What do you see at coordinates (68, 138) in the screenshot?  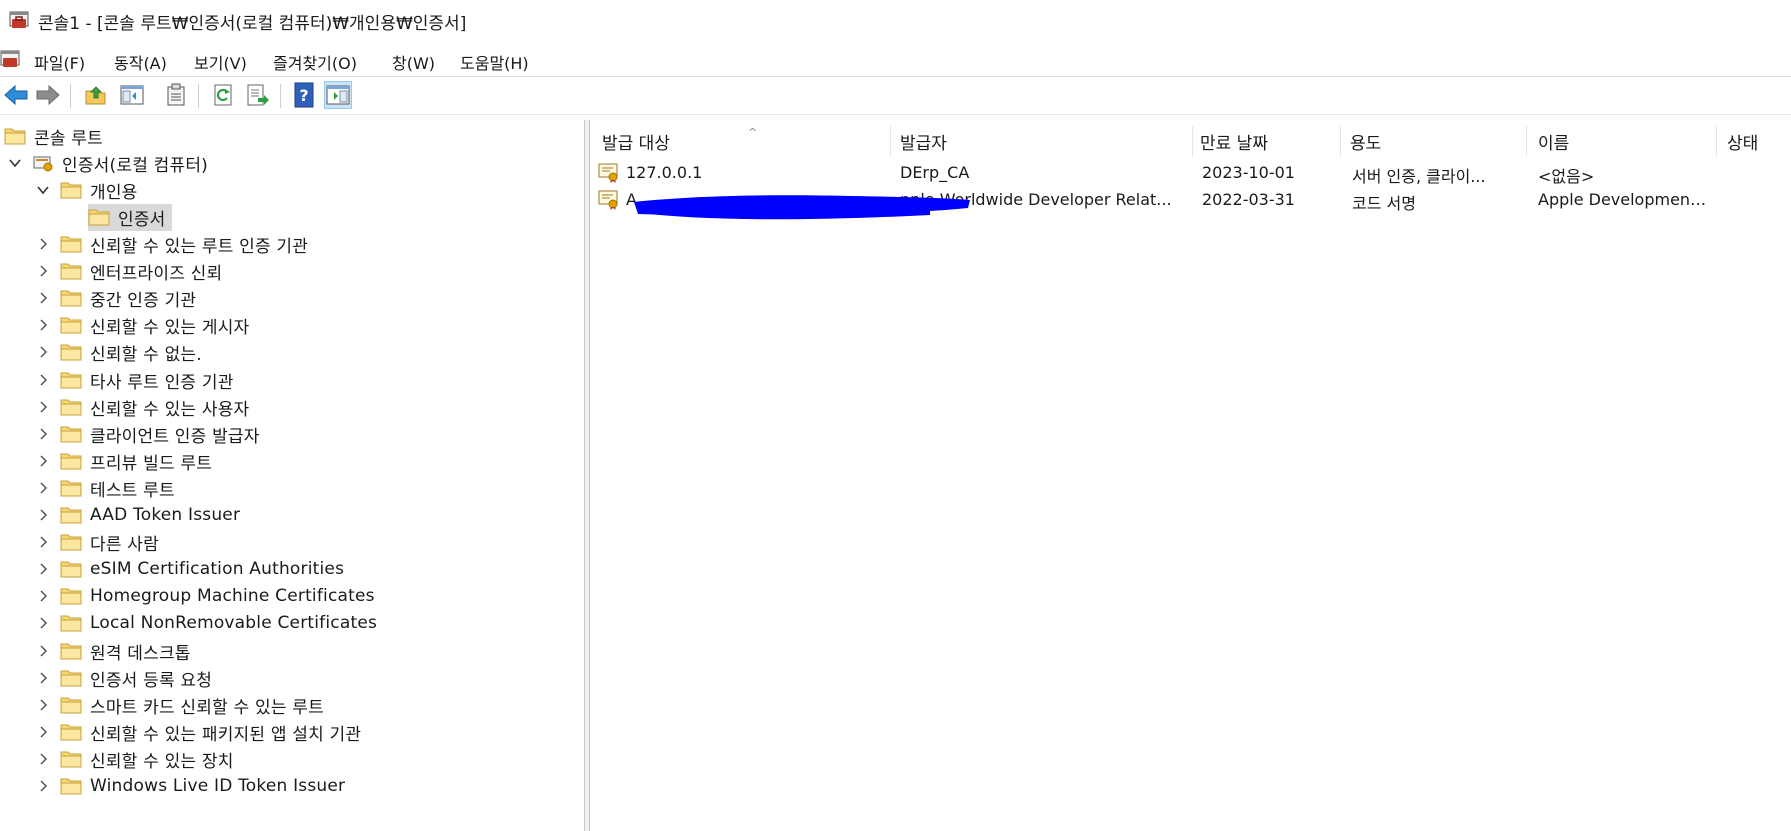 I see `tree-label: 콘솔 루트` at bounding box center [68, 138].